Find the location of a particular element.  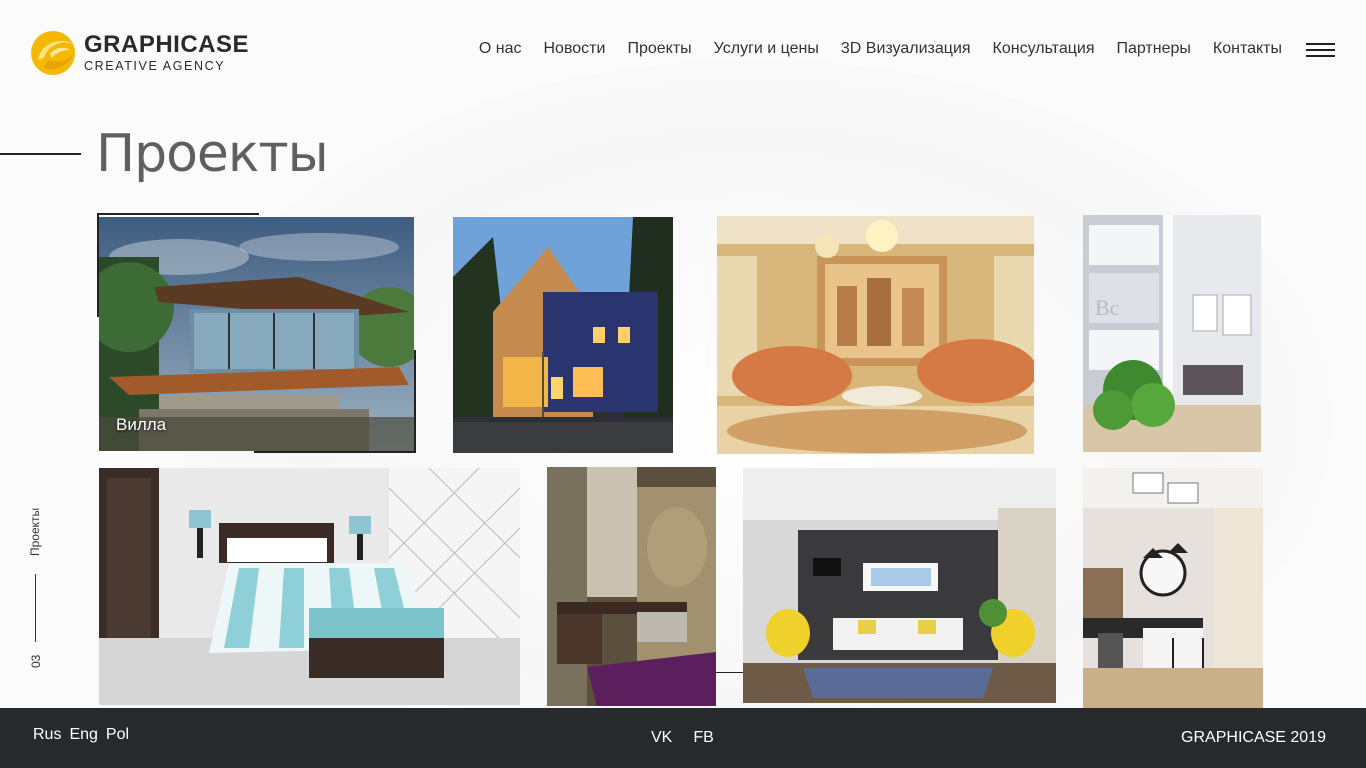

side-divider is located at coordinates (35, 608).